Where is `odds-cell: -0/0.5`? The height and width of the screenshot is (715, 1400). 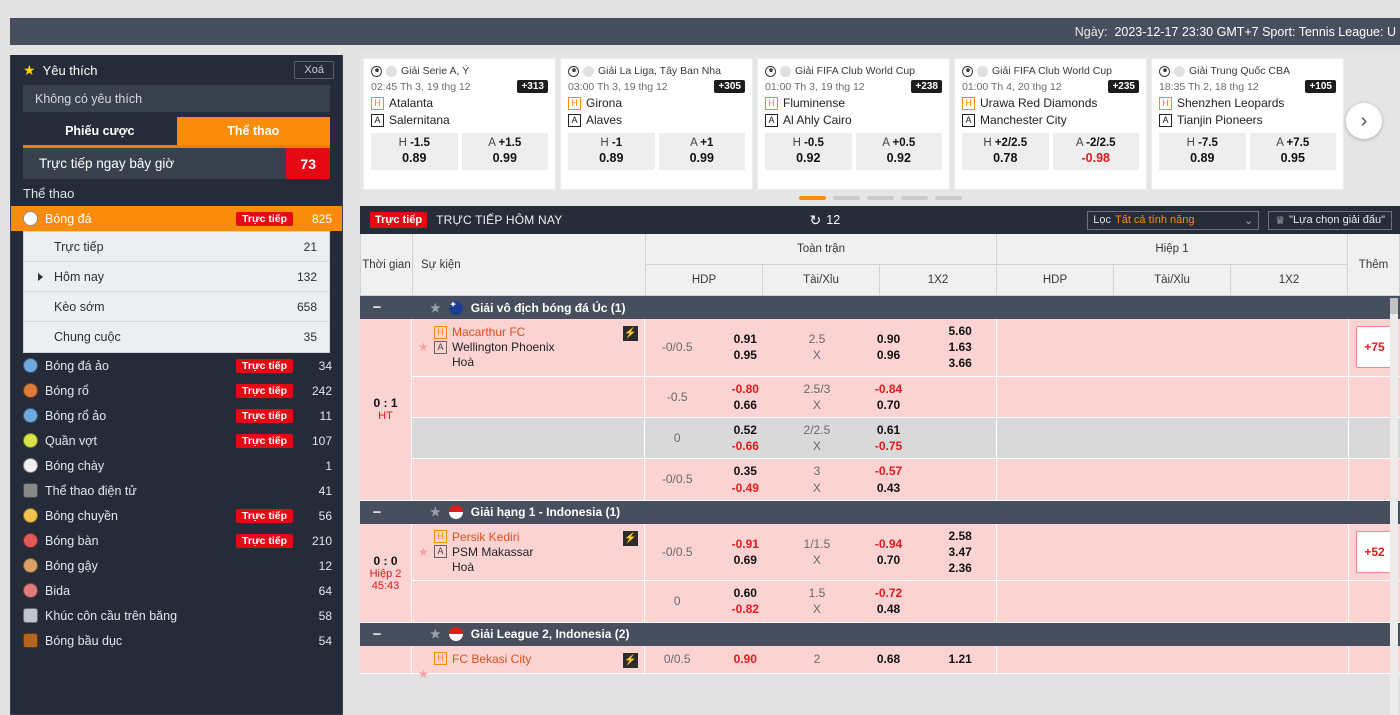
odds-cell: -0/0.5 is located at coordinates (677, 347).